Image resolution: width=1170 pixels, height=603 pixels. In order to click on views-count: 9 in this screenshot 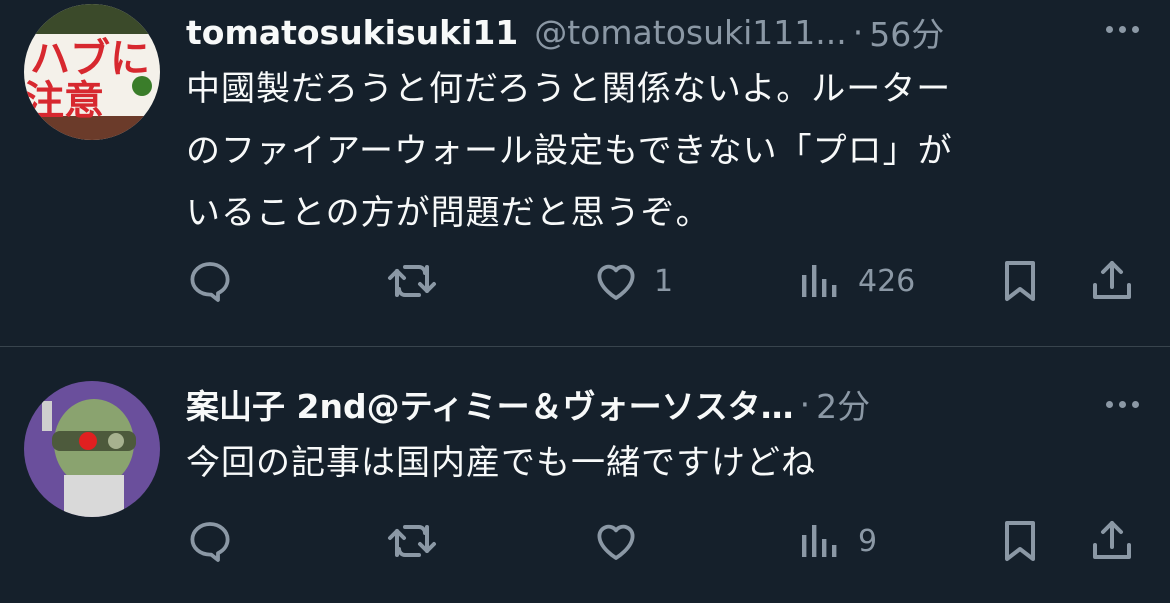, I will do `click(868, 541)`.